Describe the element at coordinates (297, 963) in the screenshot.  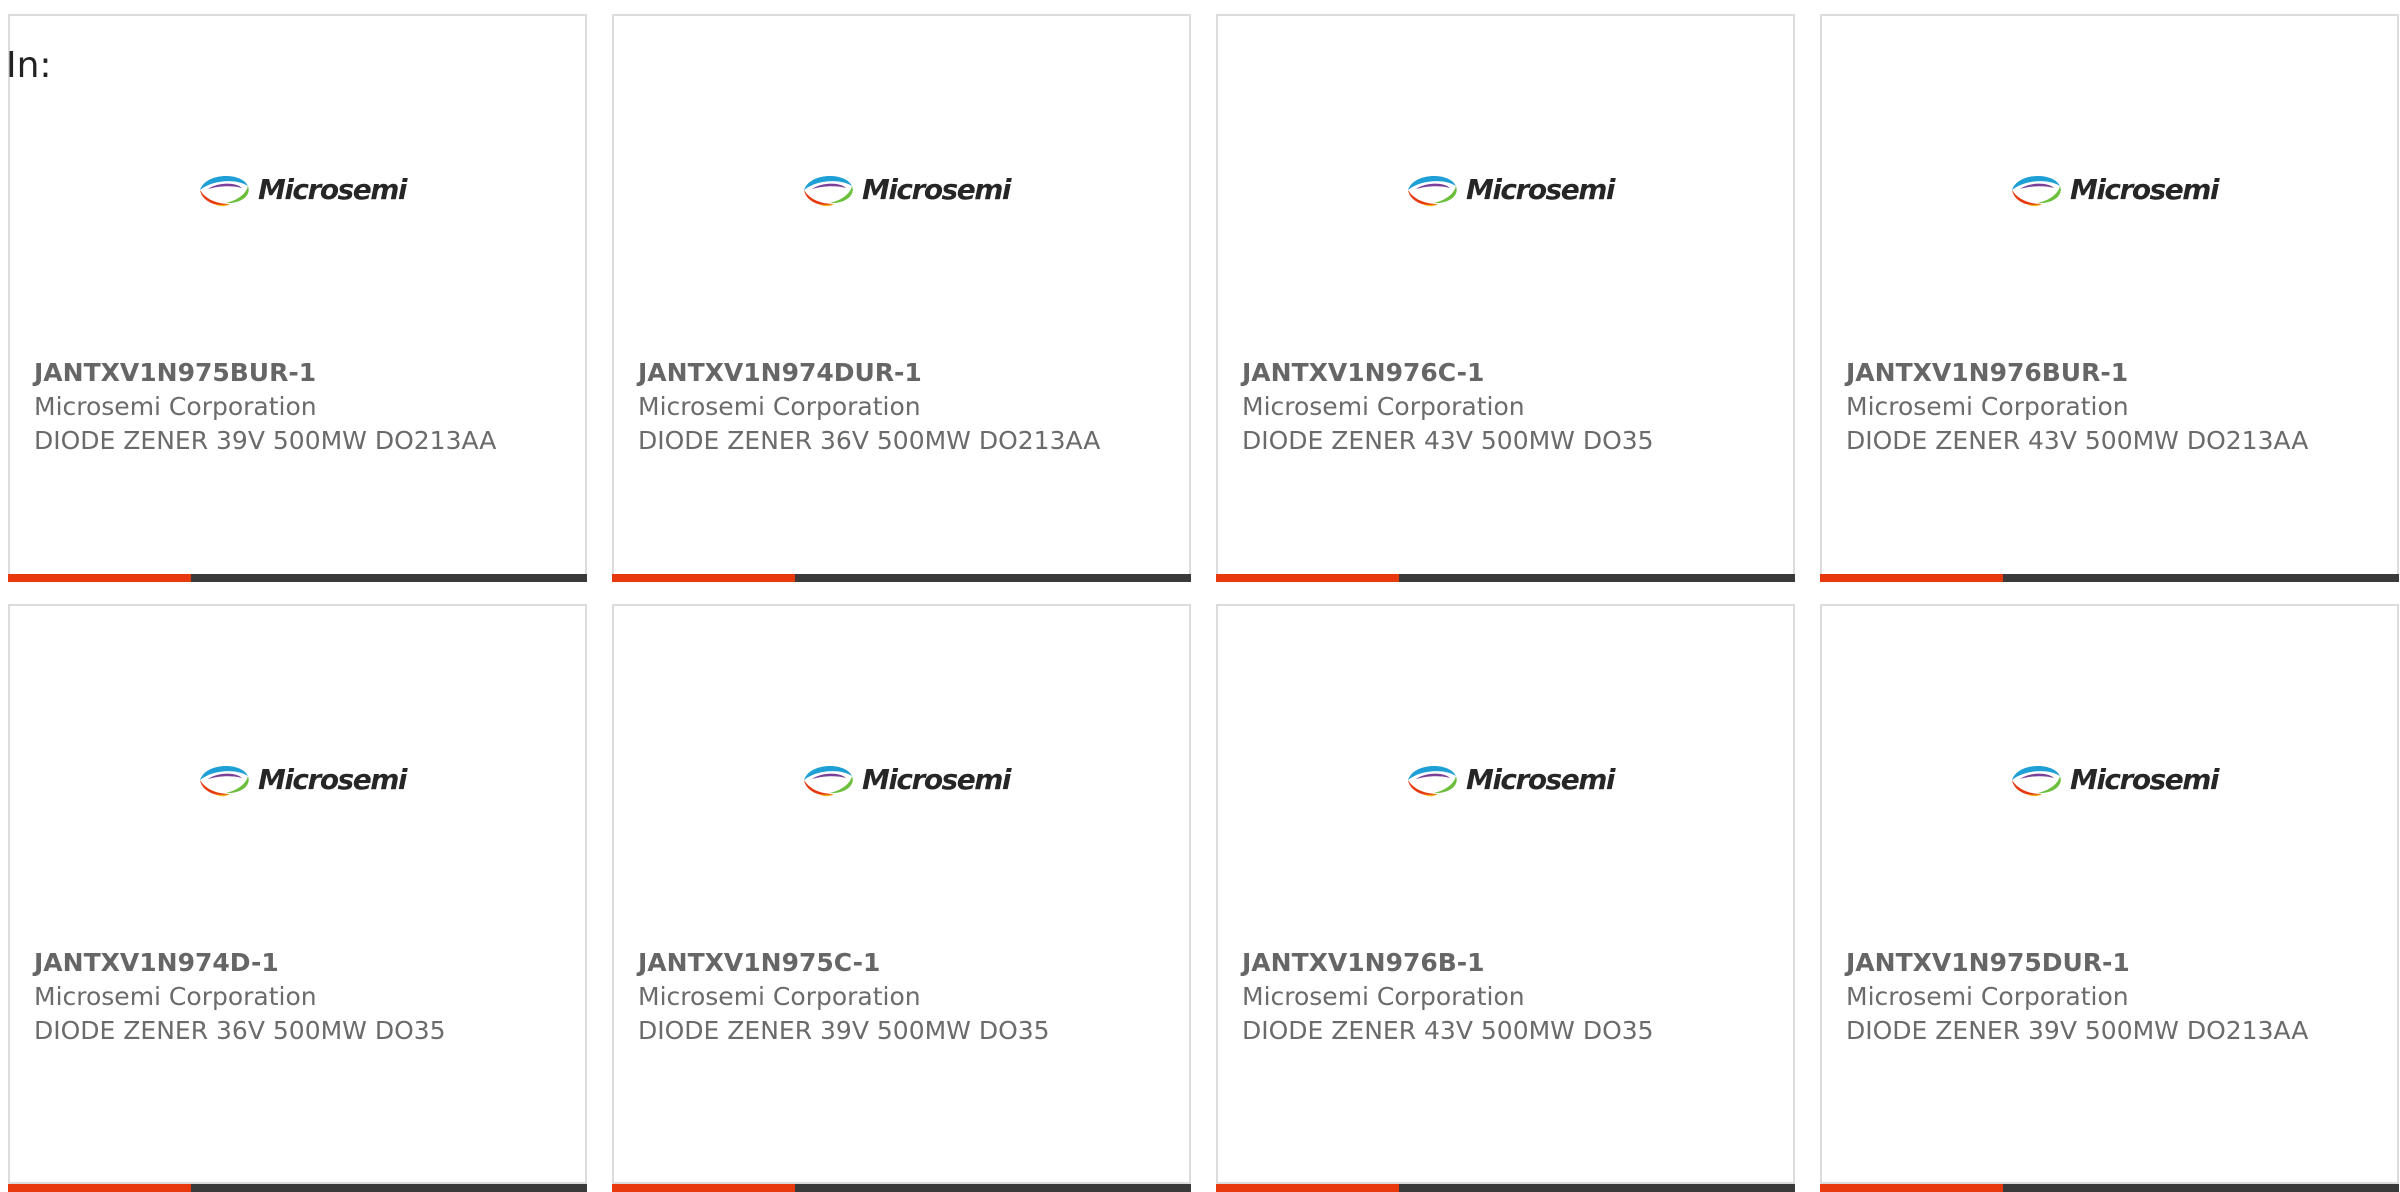
I see `part-number: JANTXV1N974D-1` at that location.